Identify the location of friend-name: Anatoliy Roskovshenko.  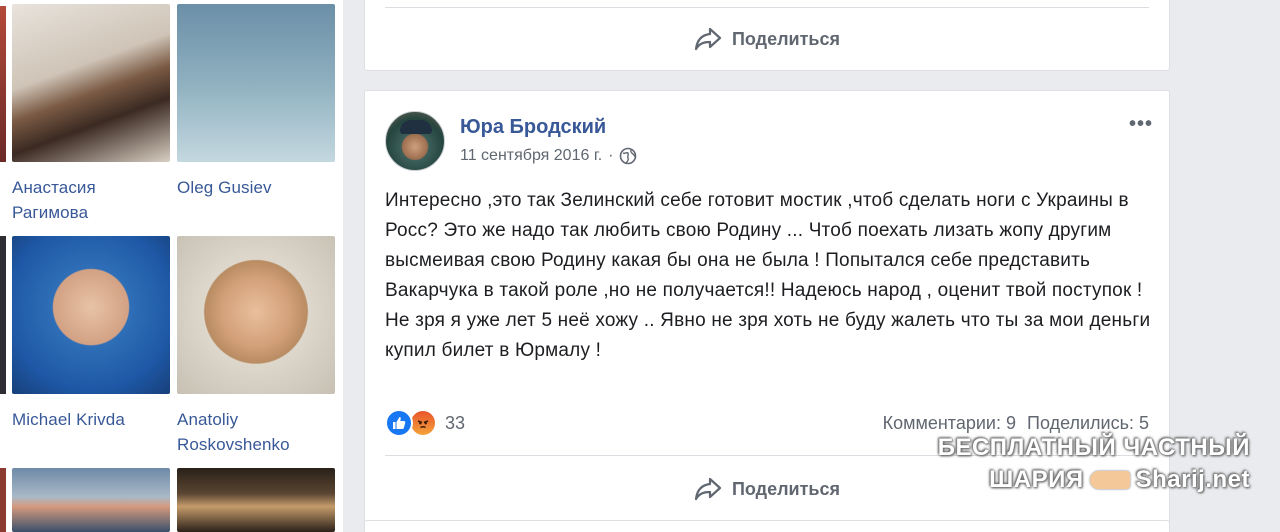
(257, 432).